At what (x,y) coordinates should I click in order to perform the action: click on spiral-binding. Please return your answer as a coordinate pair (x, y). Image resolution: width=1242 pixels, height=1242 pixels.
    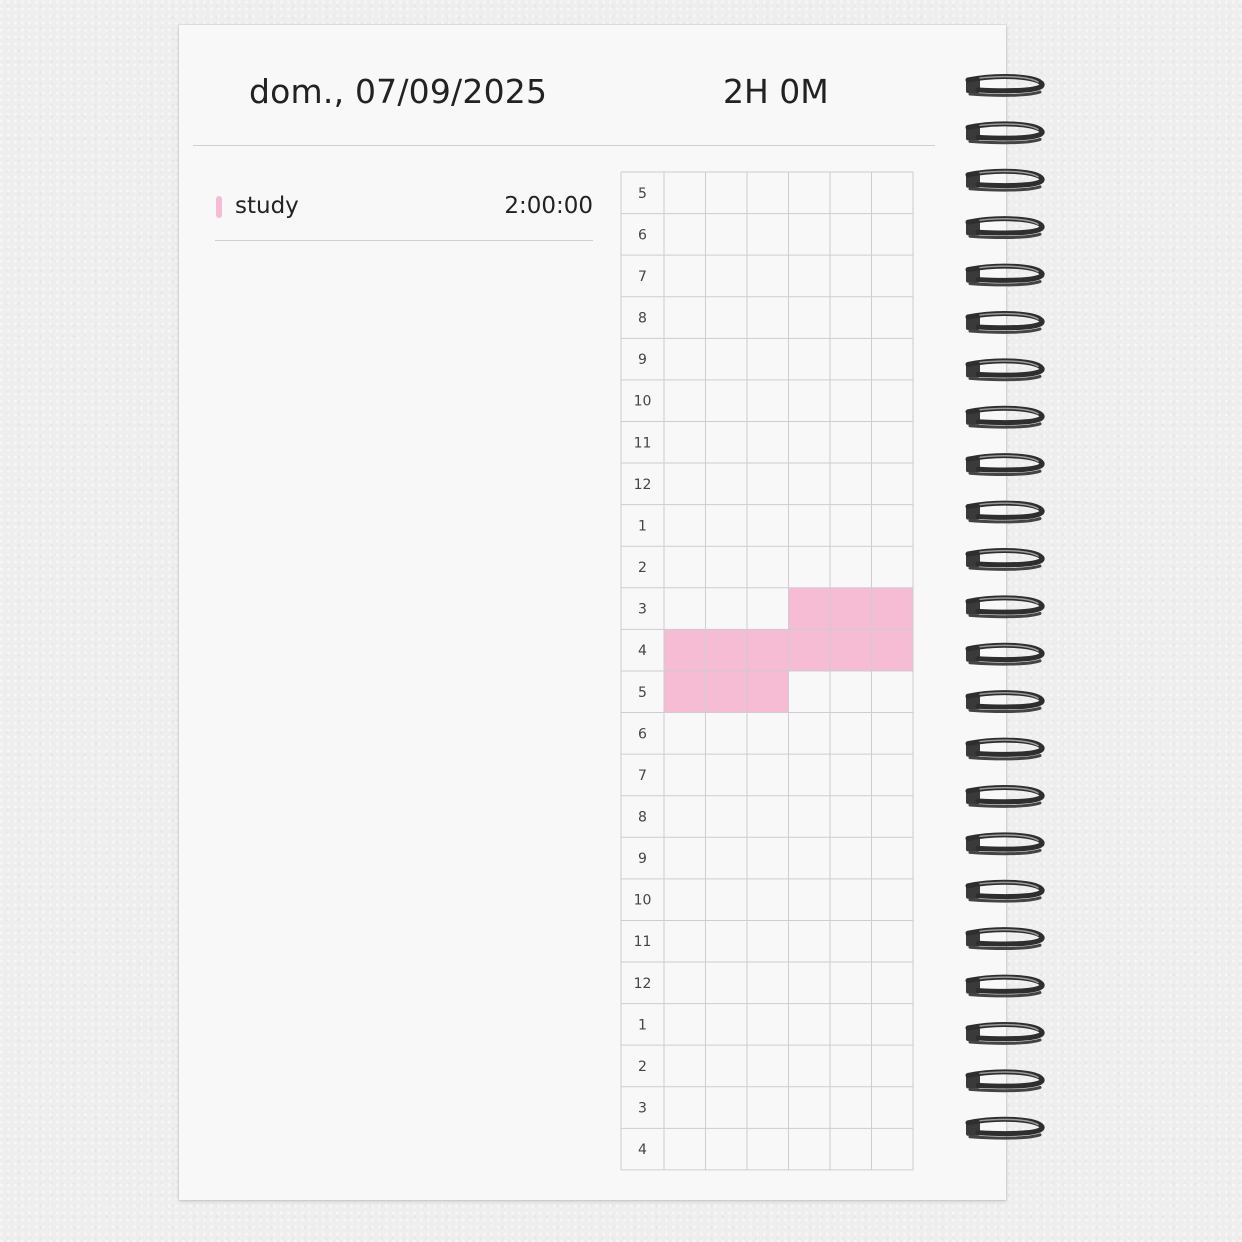
    Looking at the image, I should click on (1008, 613).